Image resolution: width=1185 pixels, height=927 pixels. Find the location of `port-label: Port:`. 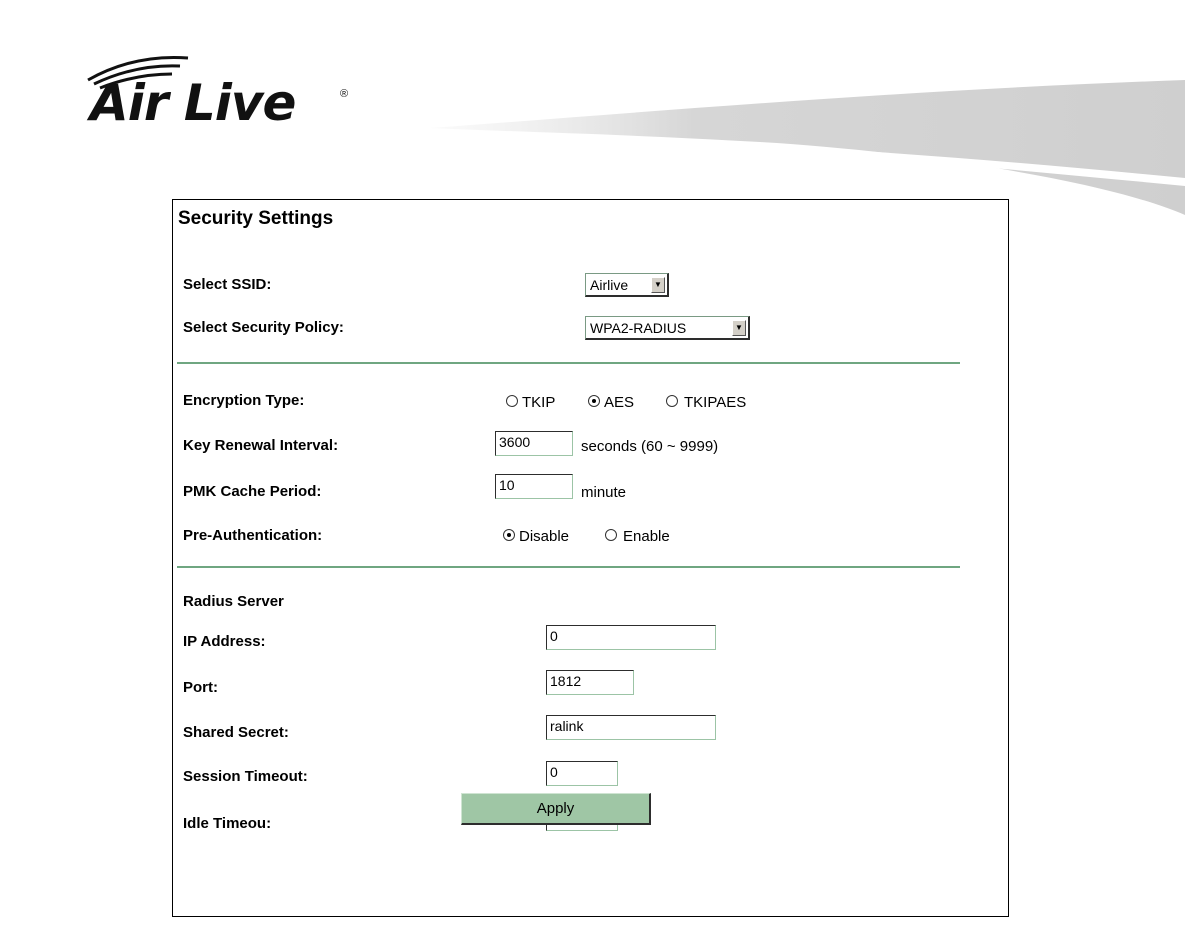

port-label: Port: is located at coordinates (200, 687).